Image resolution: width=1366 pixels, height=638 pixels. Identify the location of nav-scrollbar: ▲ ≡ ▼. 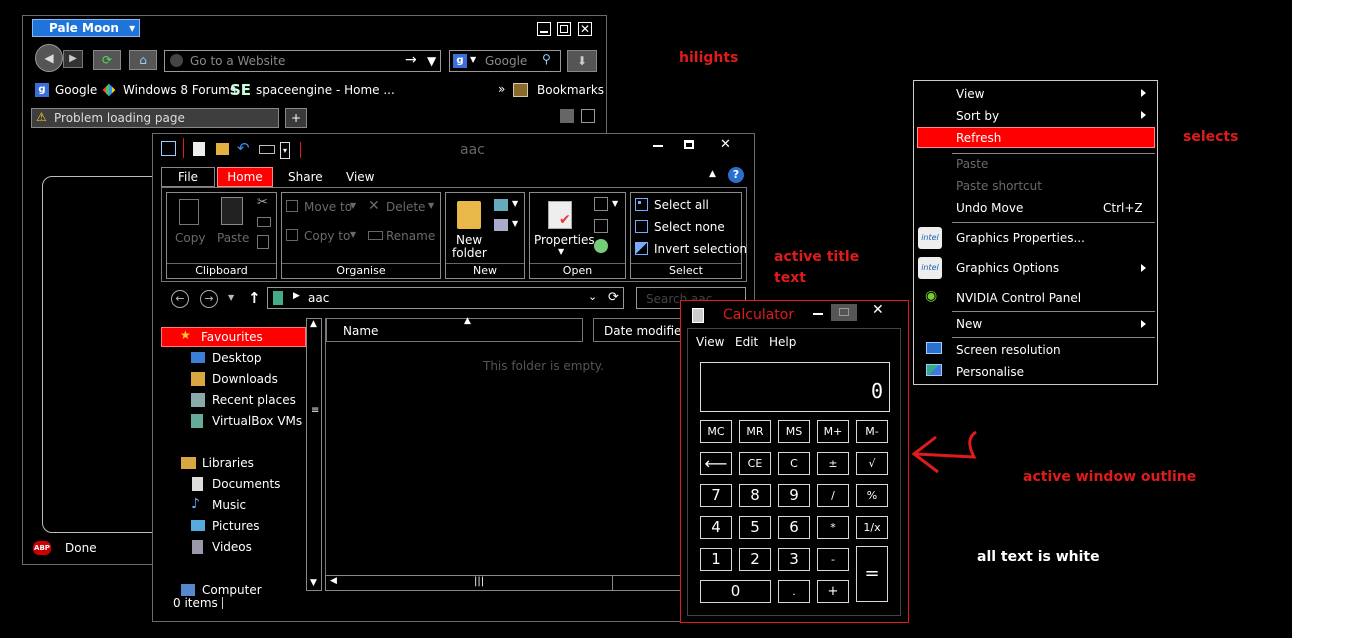
(314, 454).